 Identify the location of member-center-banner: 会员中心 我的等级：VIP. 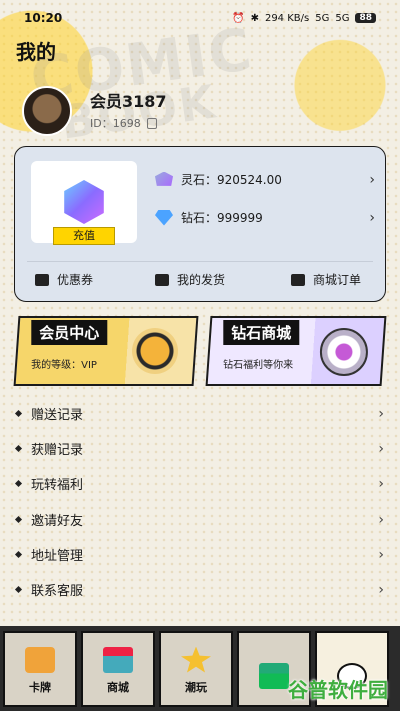
(106, 351).